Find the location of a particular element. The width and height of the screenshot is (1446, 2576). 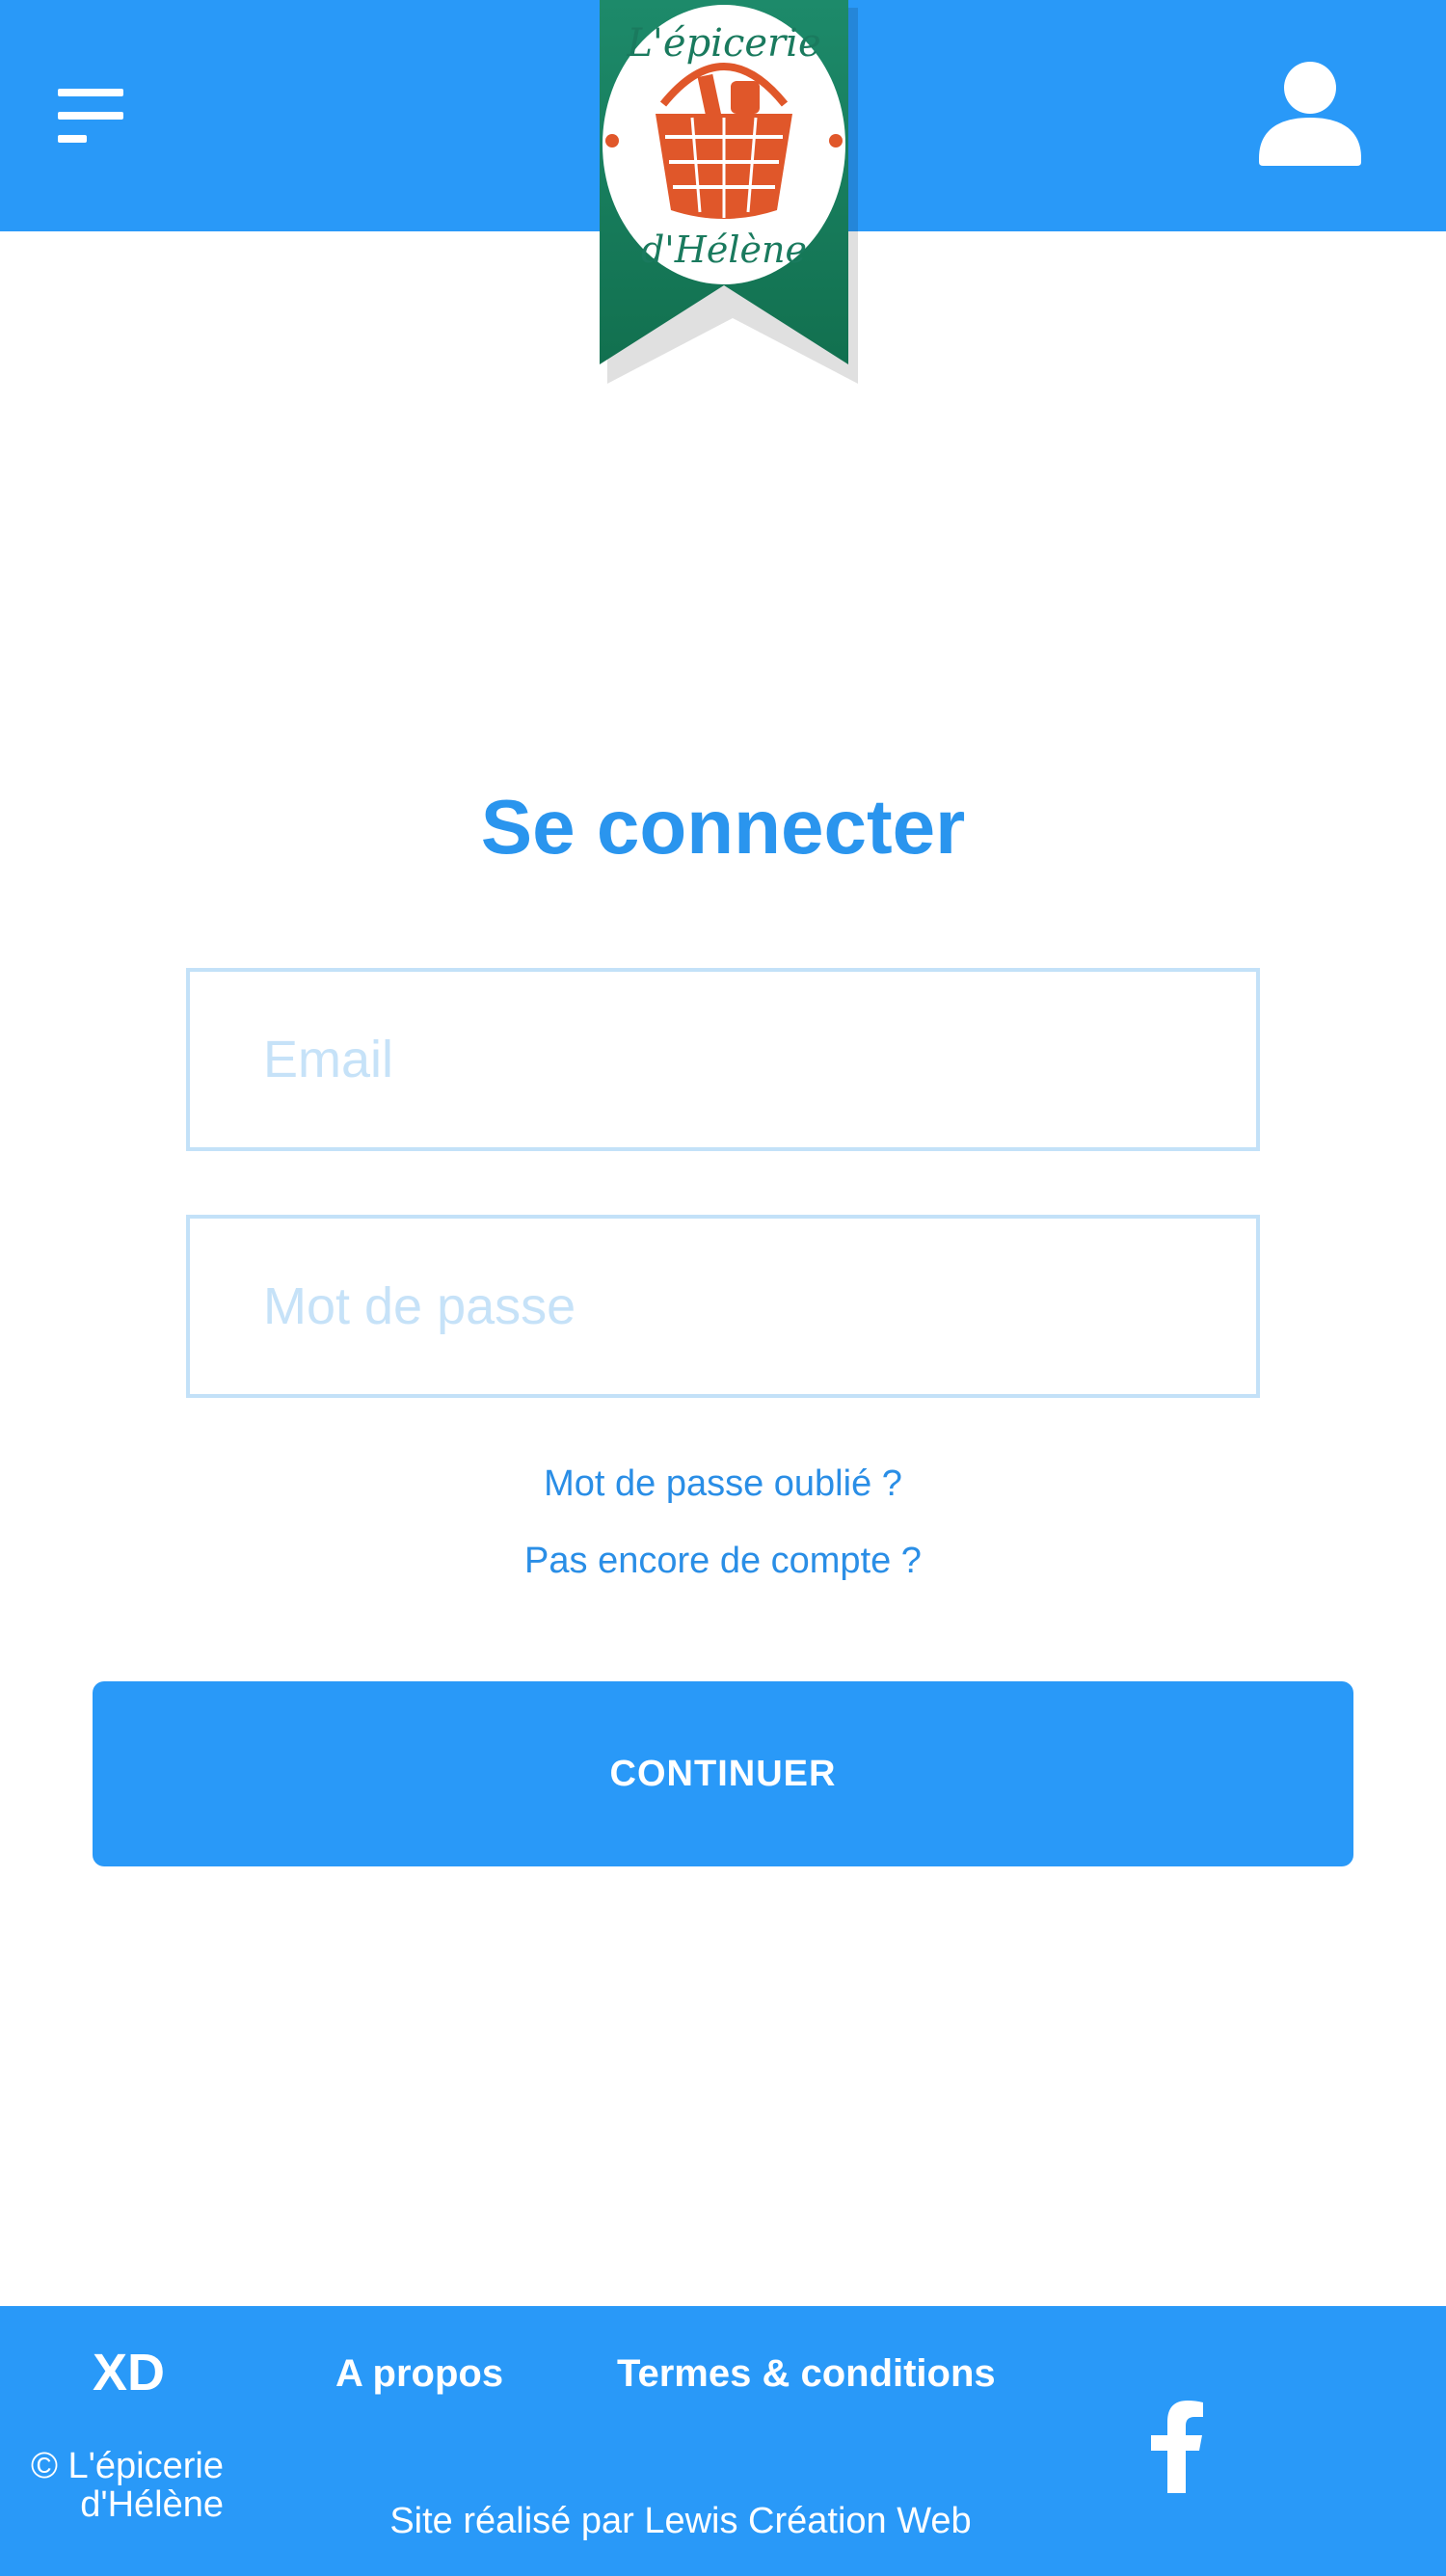

footer-brand: XD is located at coordinates (129, 2373).